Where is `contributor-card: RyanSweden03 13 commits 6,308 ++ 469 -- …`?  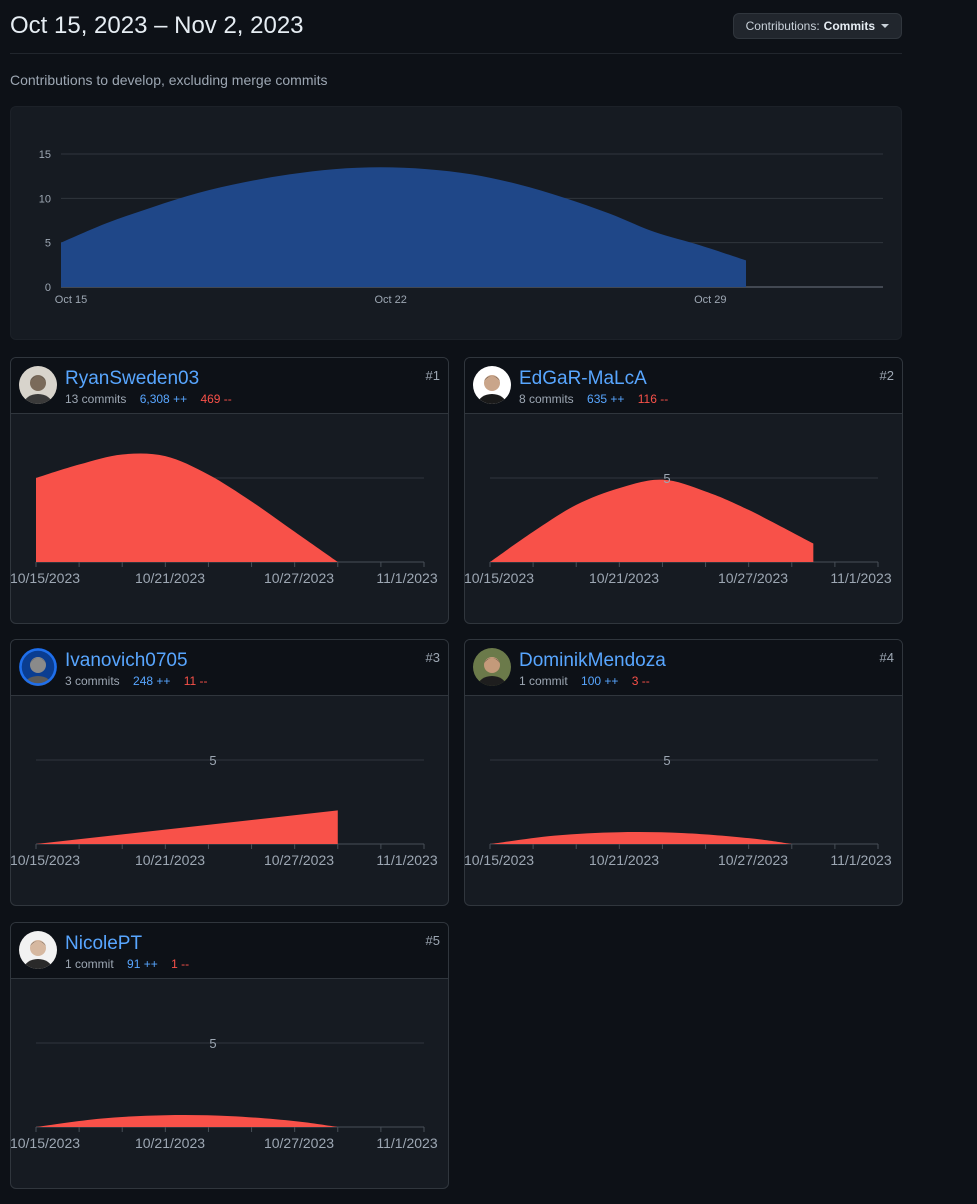
contributor-card: RyanSweden03 13 commits 6,308 ++ 469 -- … is located at coordinates (229, 490).